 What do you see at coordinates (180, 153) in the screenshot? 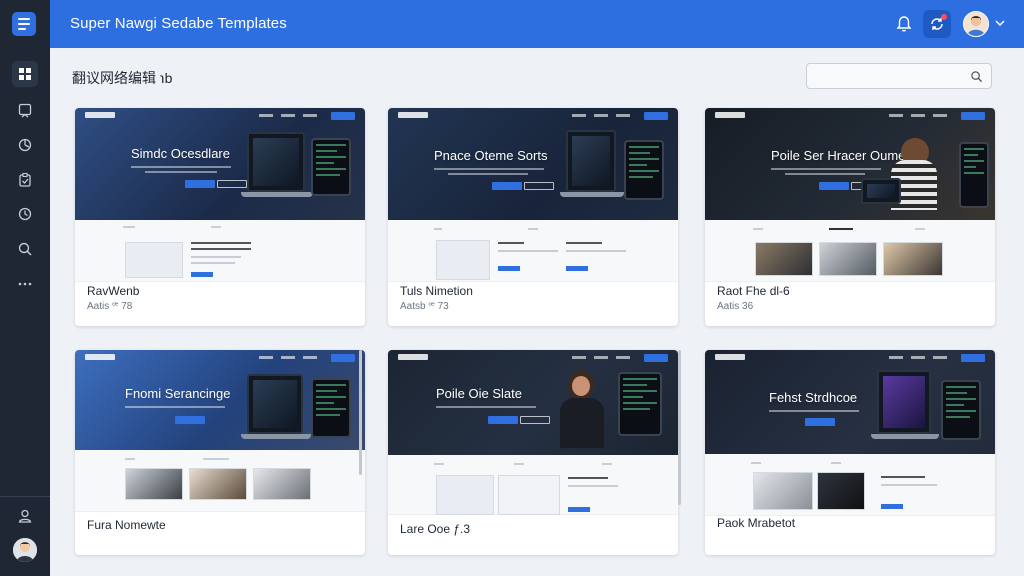
I see `hero-title: Simdc Ocesdlare` at bounding box center [180, 153].